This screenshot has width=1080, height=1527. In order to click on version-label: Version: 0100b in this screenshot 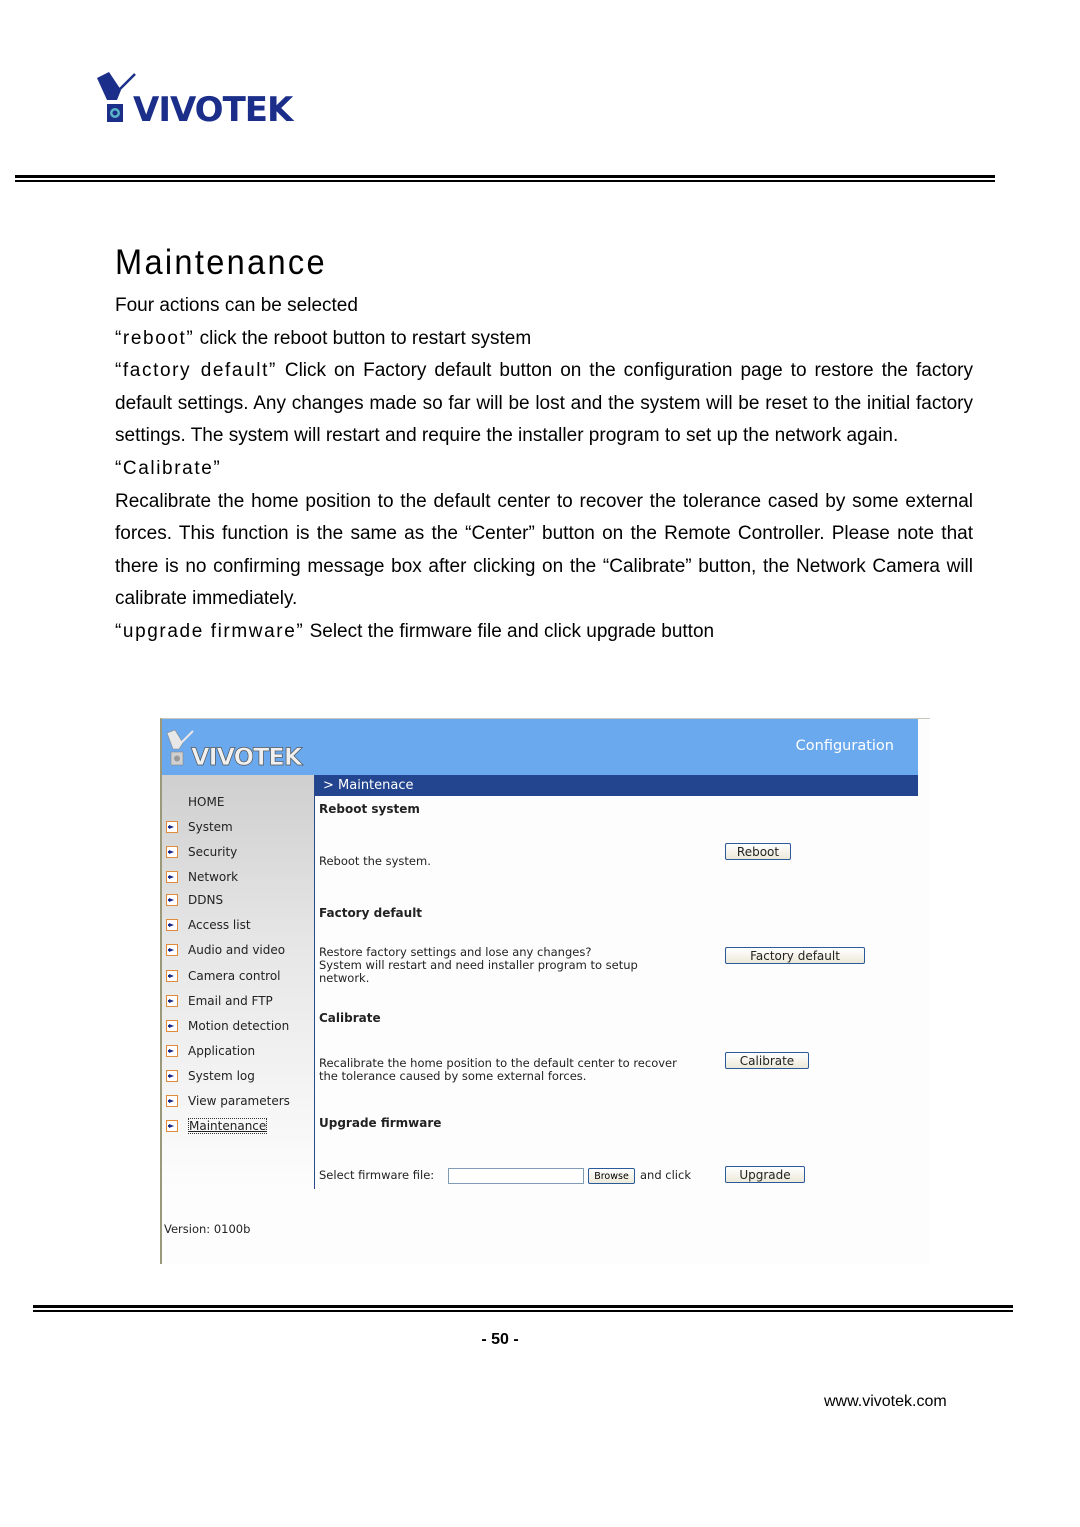, I will do `click(207, 1229)`.